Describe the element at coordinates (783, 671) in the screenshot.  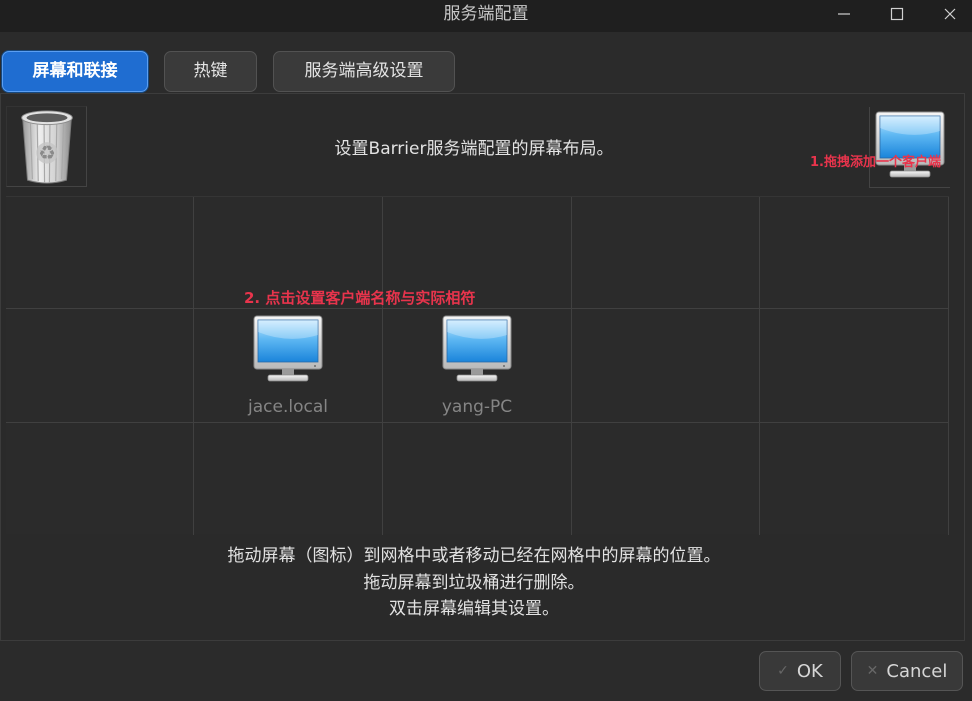
I see `check-icon: ✓` at that location.